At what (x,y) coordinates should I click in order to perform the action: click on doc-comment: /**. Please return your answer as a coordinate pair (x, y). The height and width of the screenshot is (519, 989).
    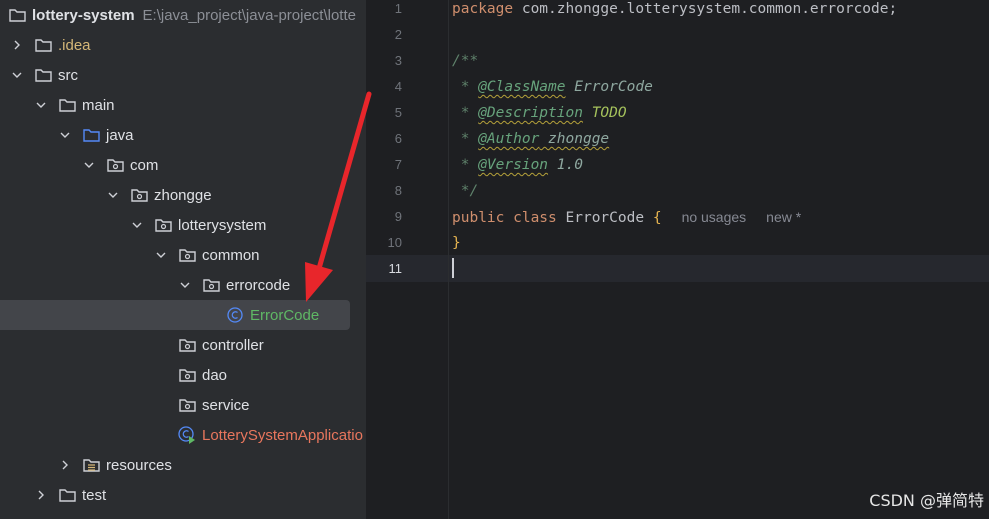
    Looking at the image, I should click on (465, 61).